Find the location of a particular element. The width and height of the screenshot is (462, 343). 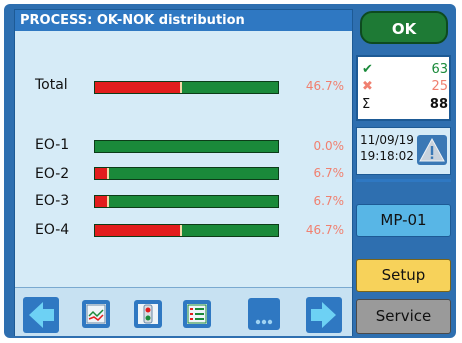

nok-count-row: ✖ 25 is located at coordinates (405, 86).